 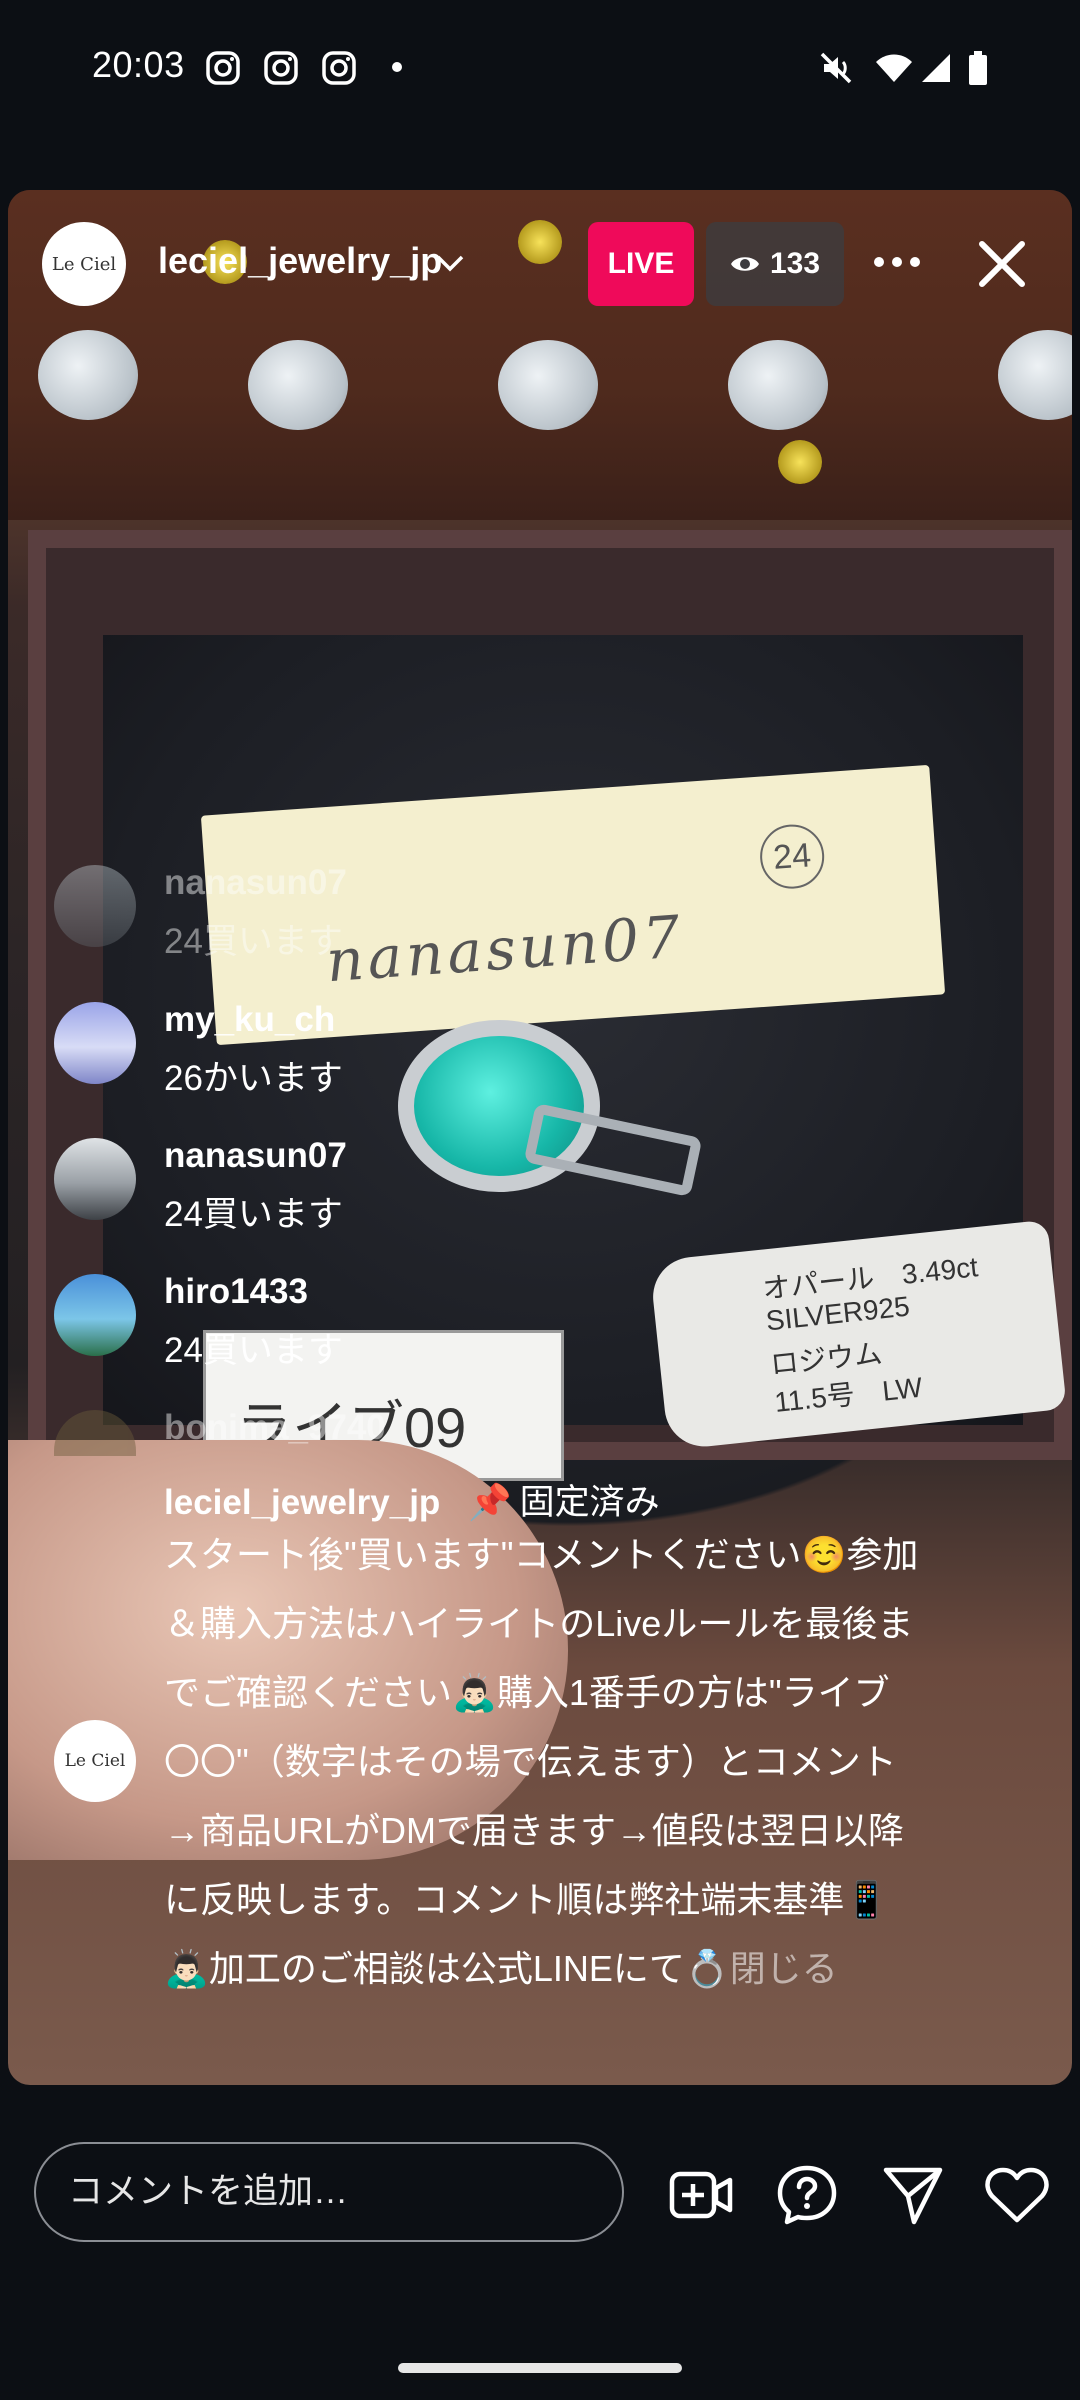 I want to click on comment-username: my_ku_ch, so click(x=249, y=1020).